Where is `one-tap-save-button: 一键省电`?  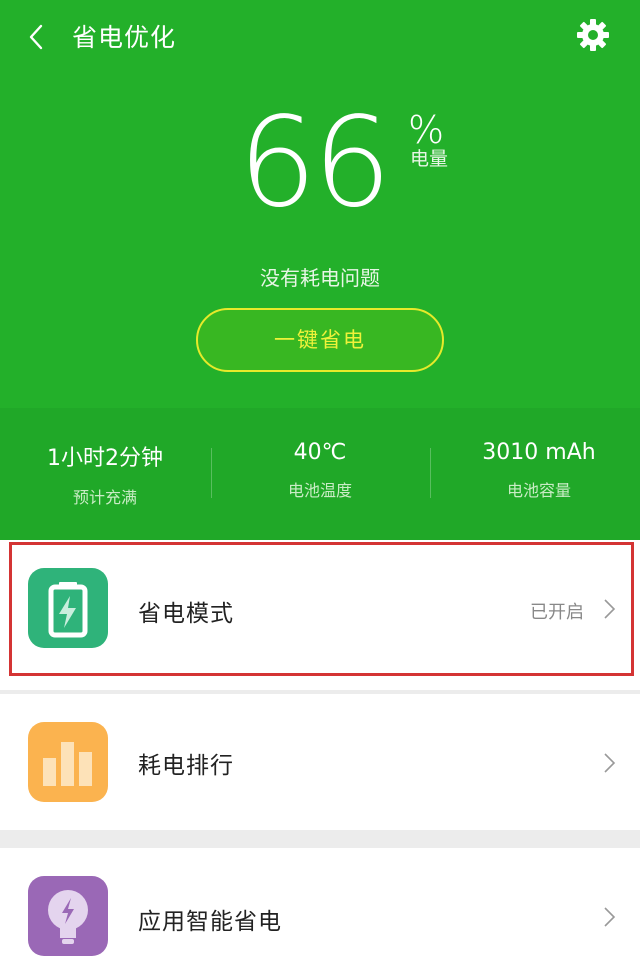 one-tap-save-button: 一键省电 is located at coordinates (320, 340).